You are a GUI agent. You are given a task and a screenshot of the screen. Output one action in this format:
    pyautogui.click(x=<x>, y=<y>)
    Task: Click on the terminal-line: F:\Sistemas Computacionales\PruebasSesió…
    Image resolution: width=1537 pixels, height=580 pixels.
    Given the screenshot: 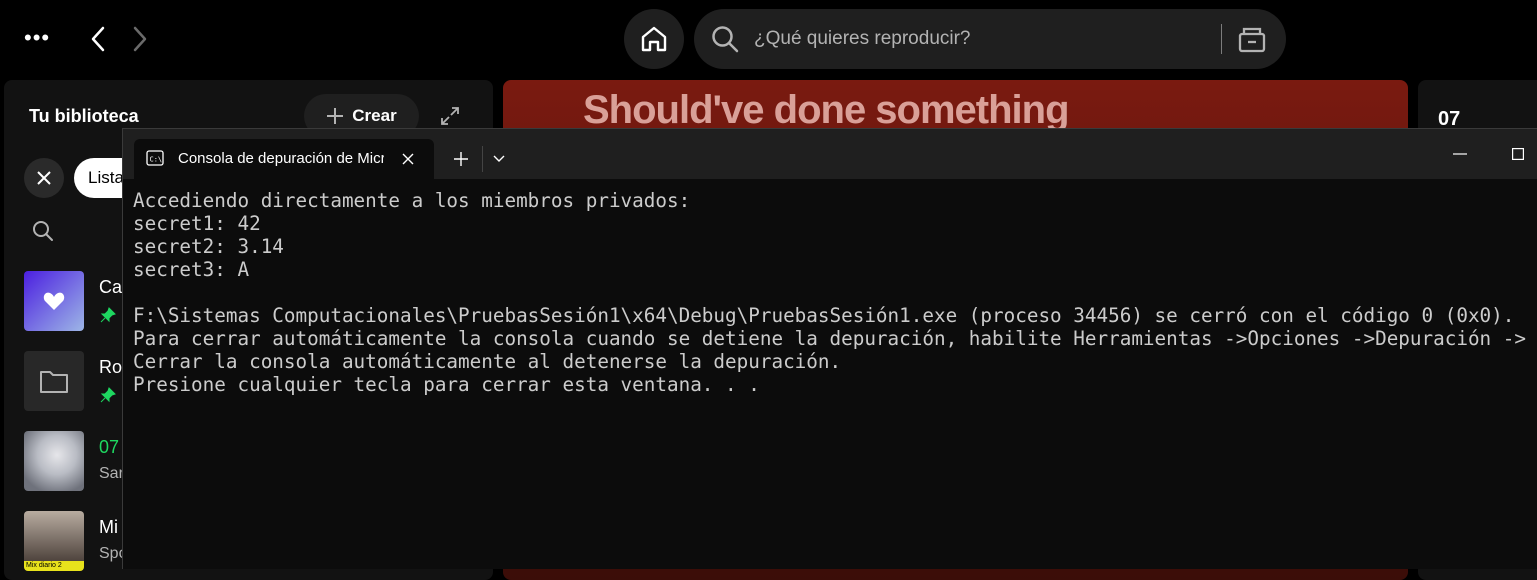 What is the action you would take?
    pyautogui.click(x=824, y=315)
    